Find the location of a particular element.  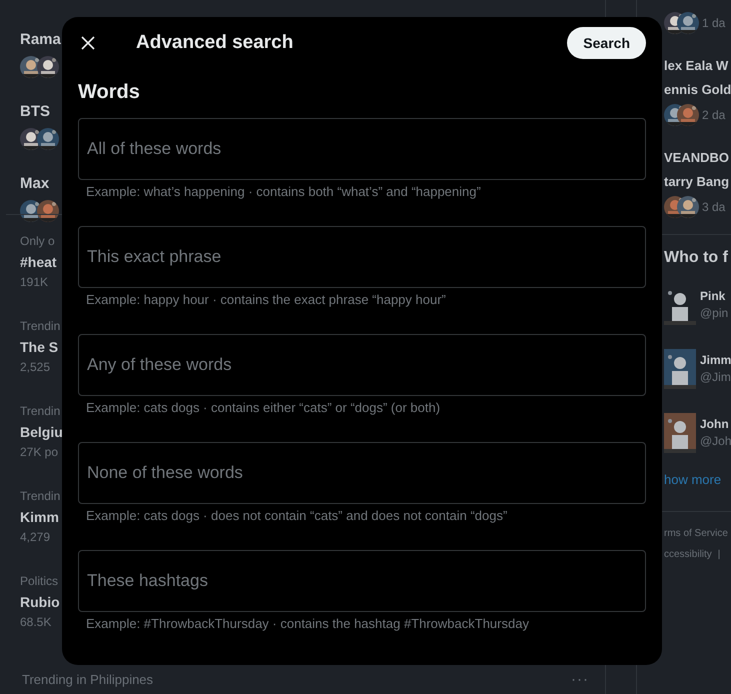

trend-context: Politics is located at coordinates (40, 581).